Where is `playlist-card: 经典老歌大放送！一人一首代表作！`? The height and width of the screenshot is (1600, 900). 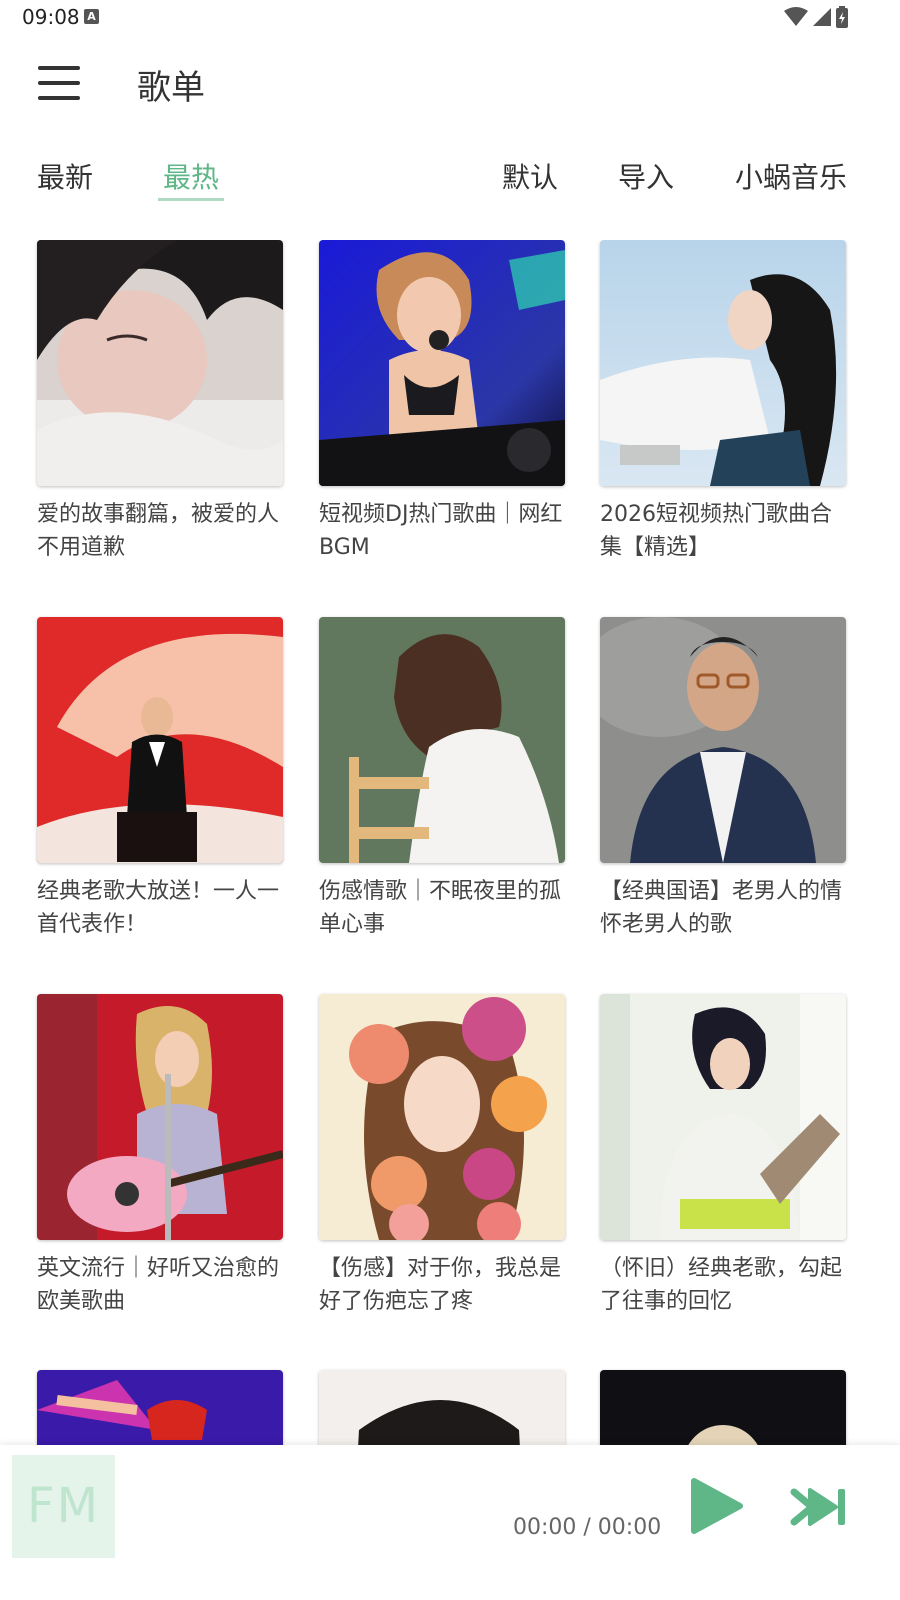
playlist-card: 经典老歌大放送！一人一首代表作！ is located at coordinates (160, 779).